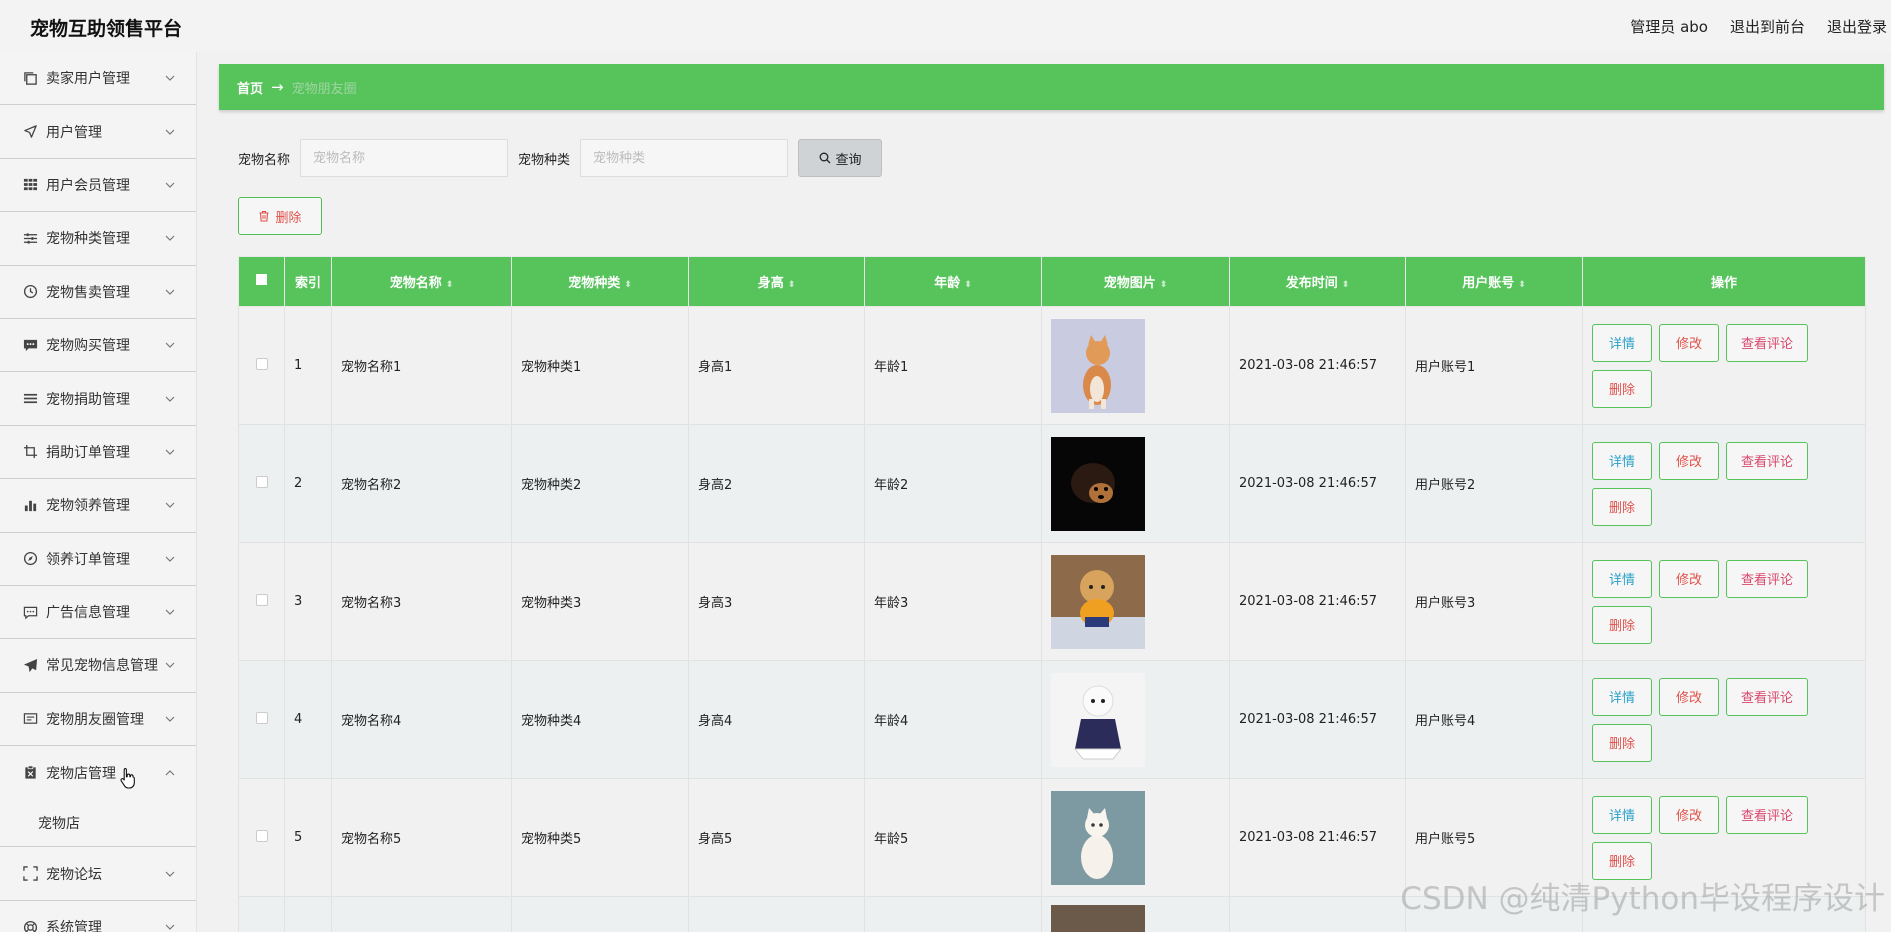 The height and width of the screenshot is (932, 1891). Describe the element at coordinates (88, 559) in the screenshot. I see `sidebar-item-label: 领养订单管理` at that location.